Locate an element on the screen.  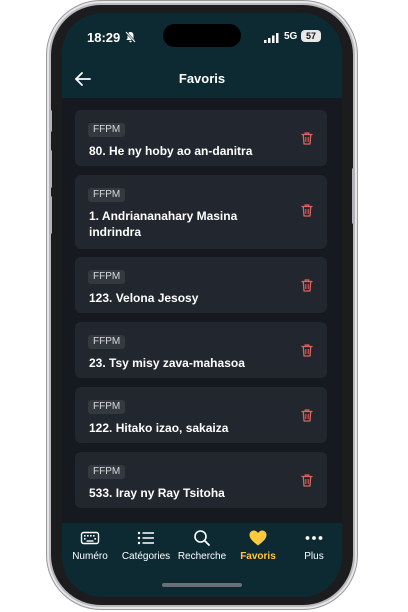
tab-plus: Plus is located at coordinates (314, 549).